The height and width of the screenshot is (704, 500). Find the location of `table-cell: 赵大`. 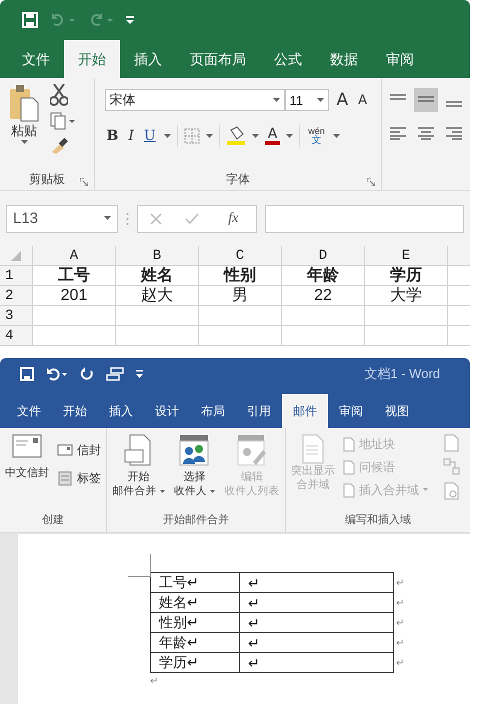

table-cell: 赵大 is located at coordinates (157, 296).